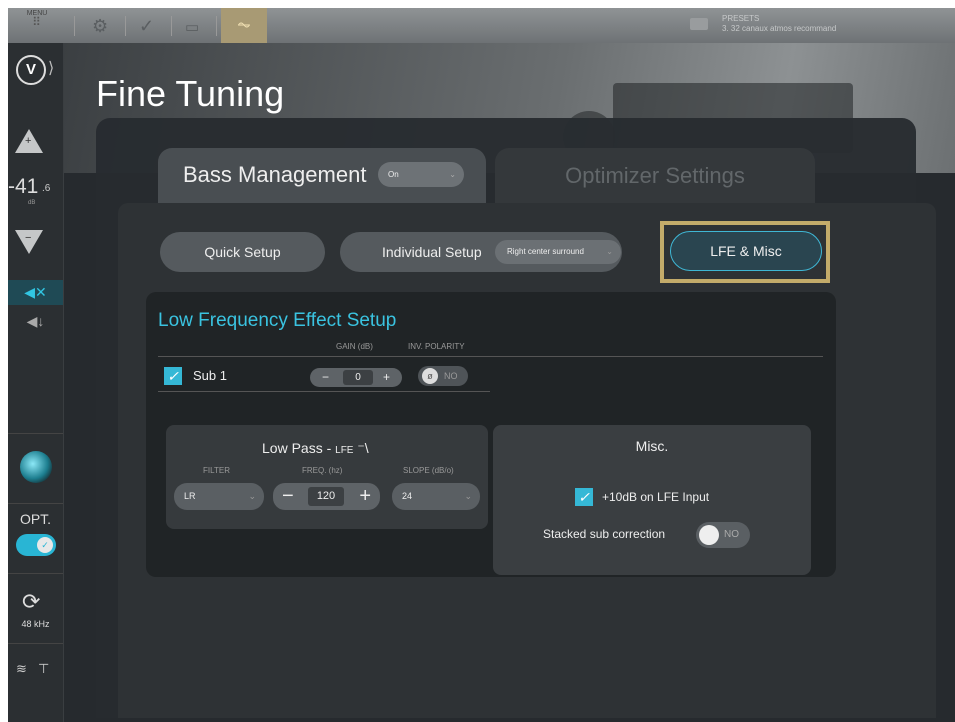 The image size is (955, 722). Describe the element at coordinates (46, 188) in the screenshot. I see `volume-decimal: .6` at that location.